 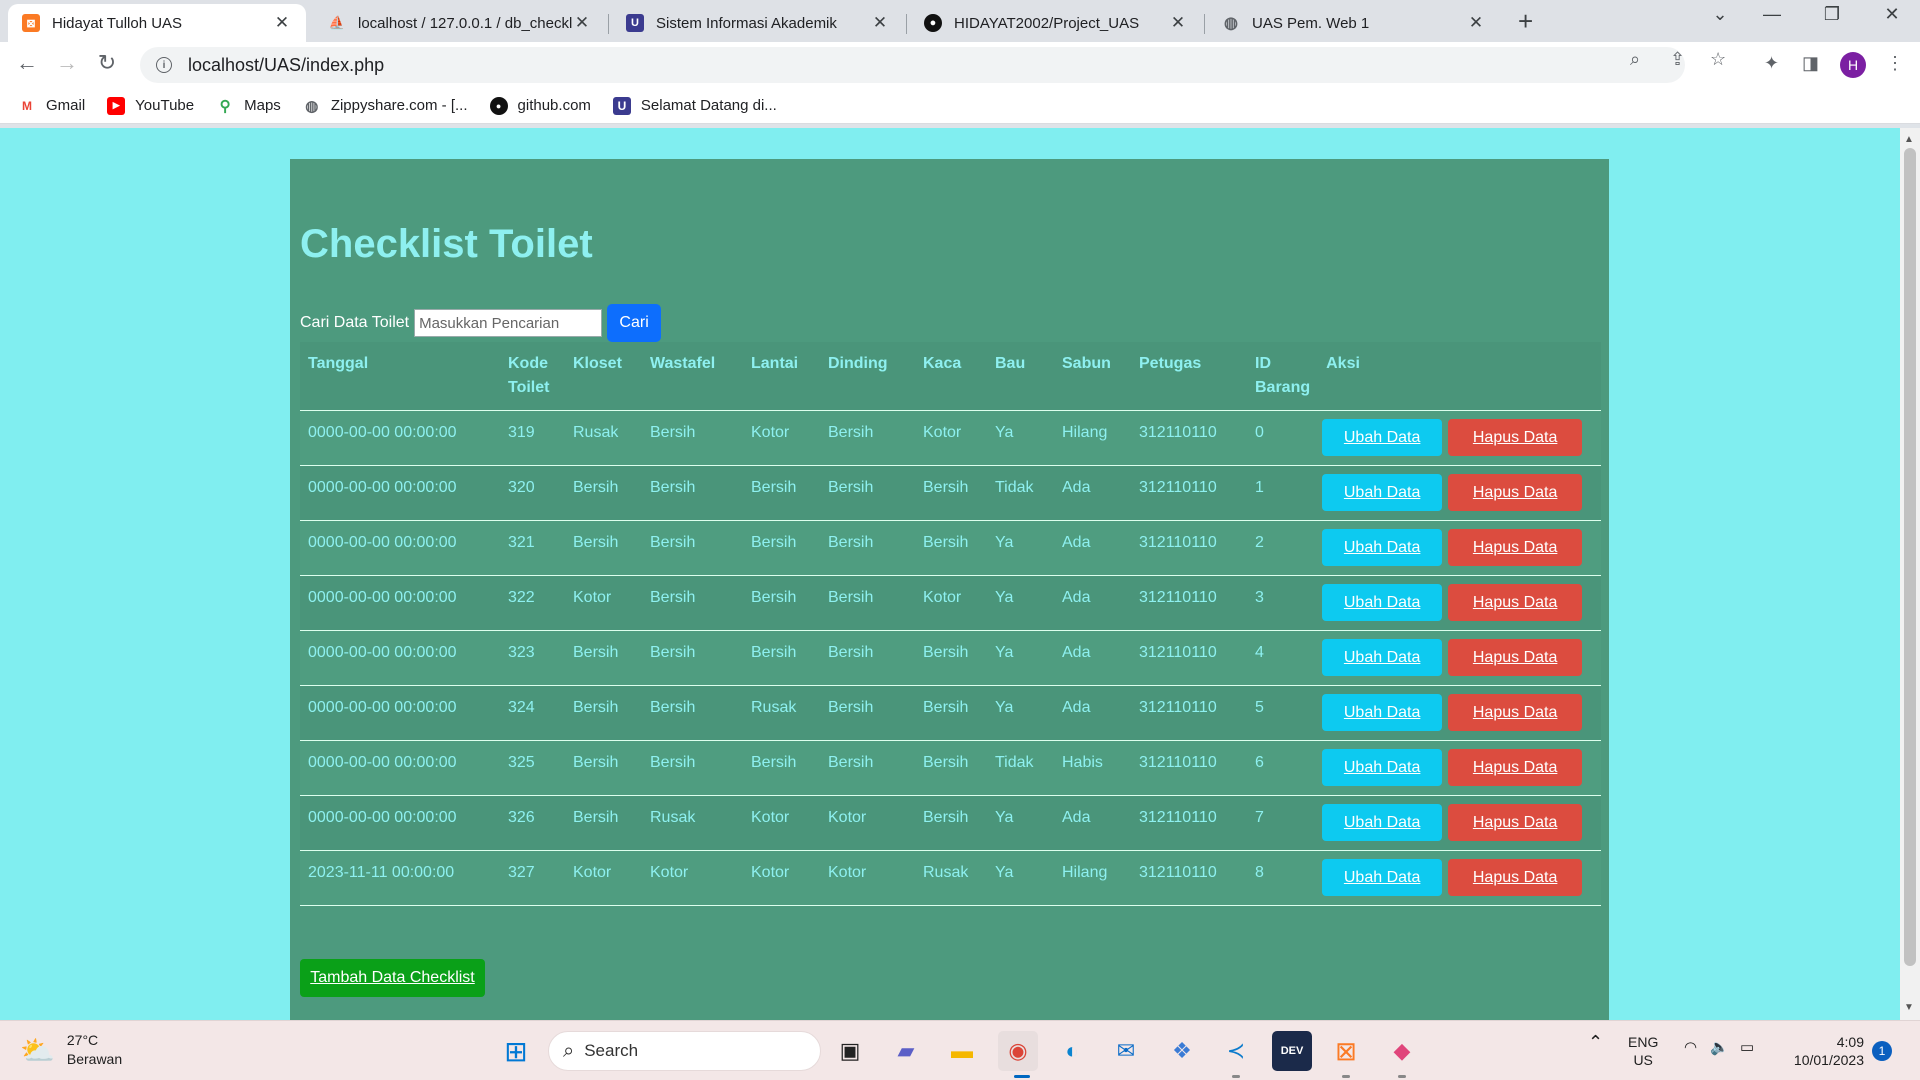 What do you see at coordinates (1772, 14) in the screenshot?
I see `minimize-icon: —` at bounding box center [1772, 14].